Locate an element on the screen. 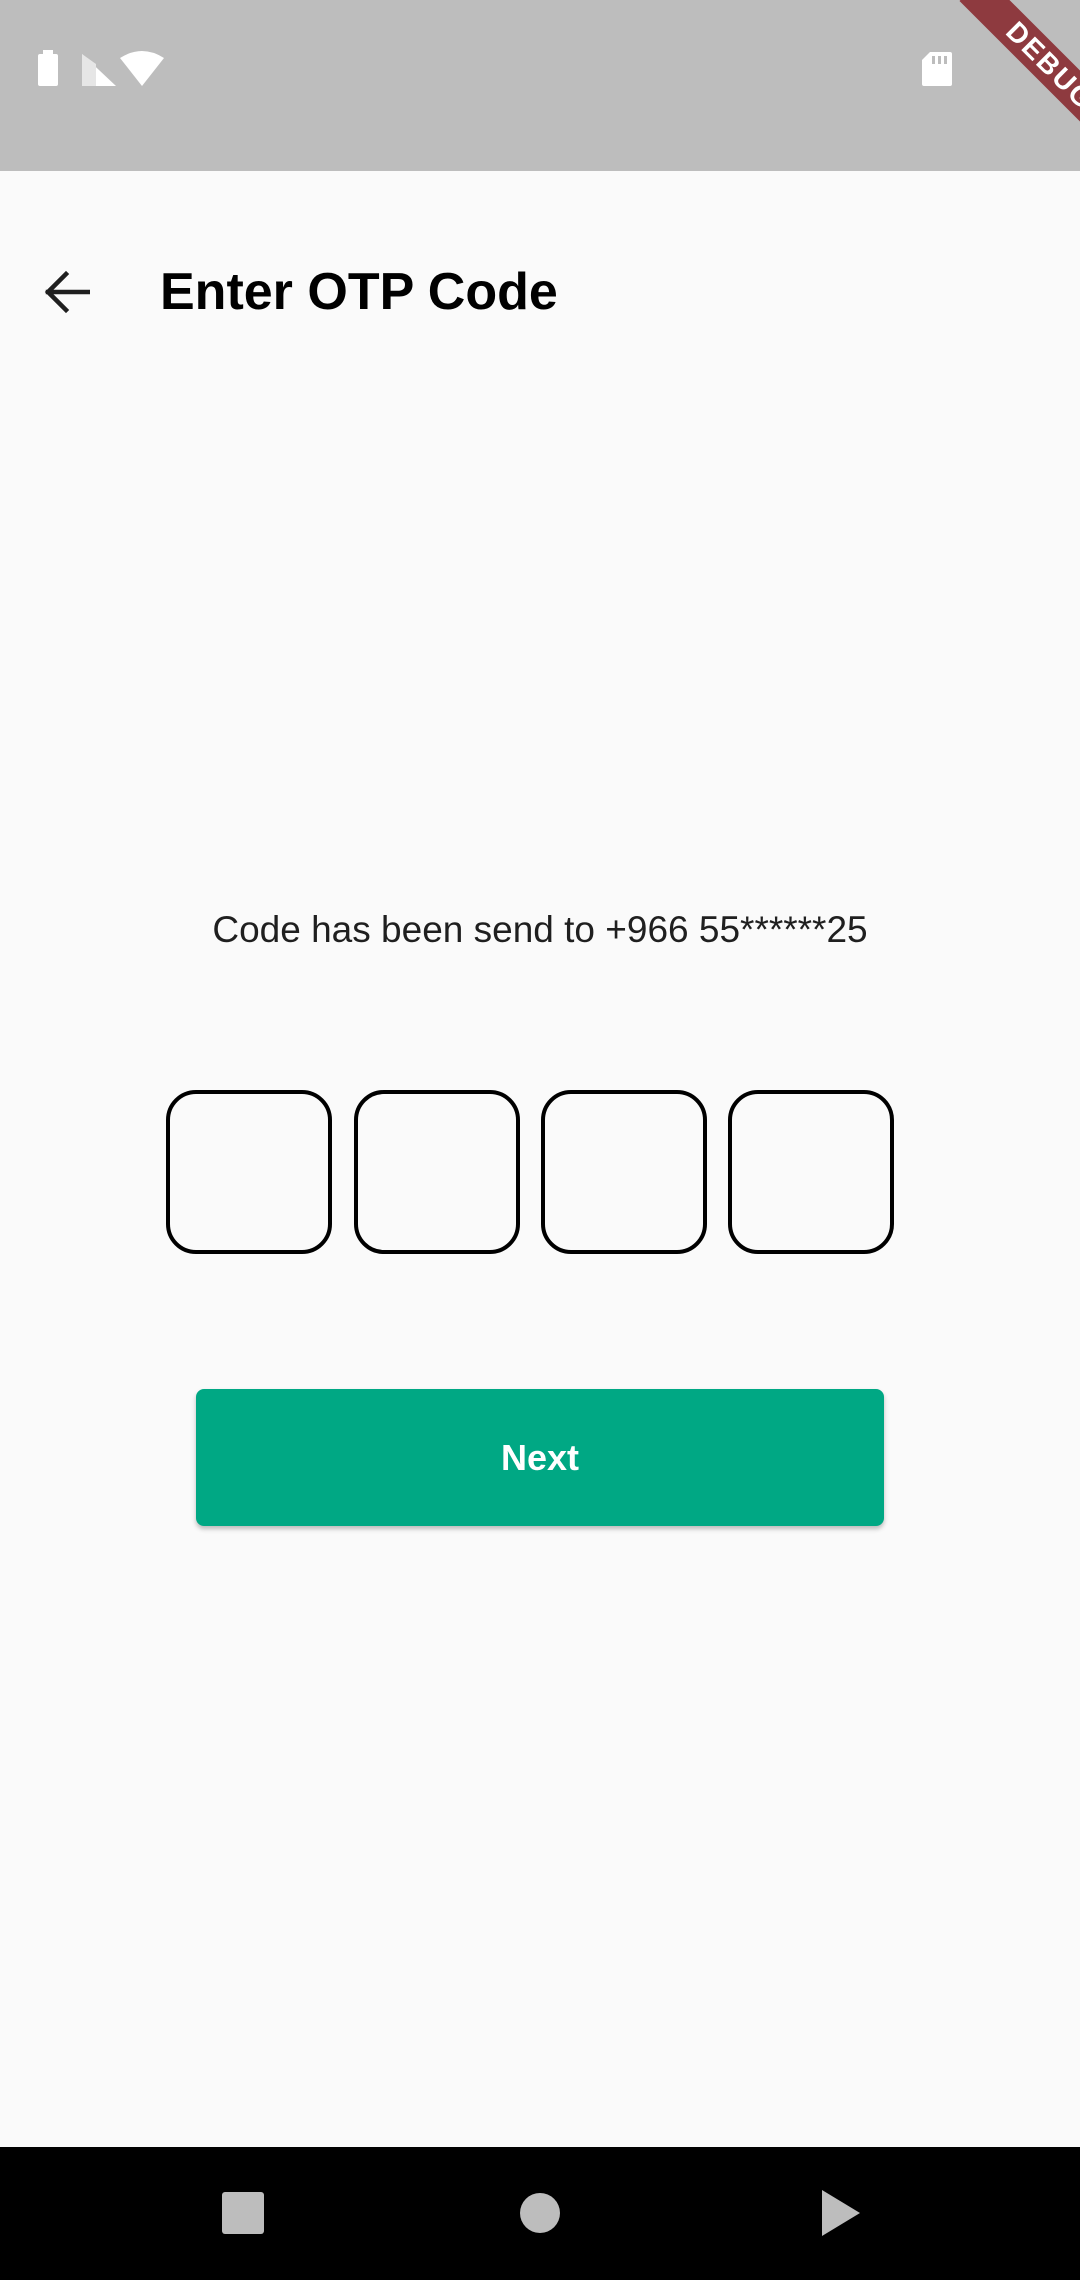  status-bar: DEBUG is located at coordinates (540, 85).